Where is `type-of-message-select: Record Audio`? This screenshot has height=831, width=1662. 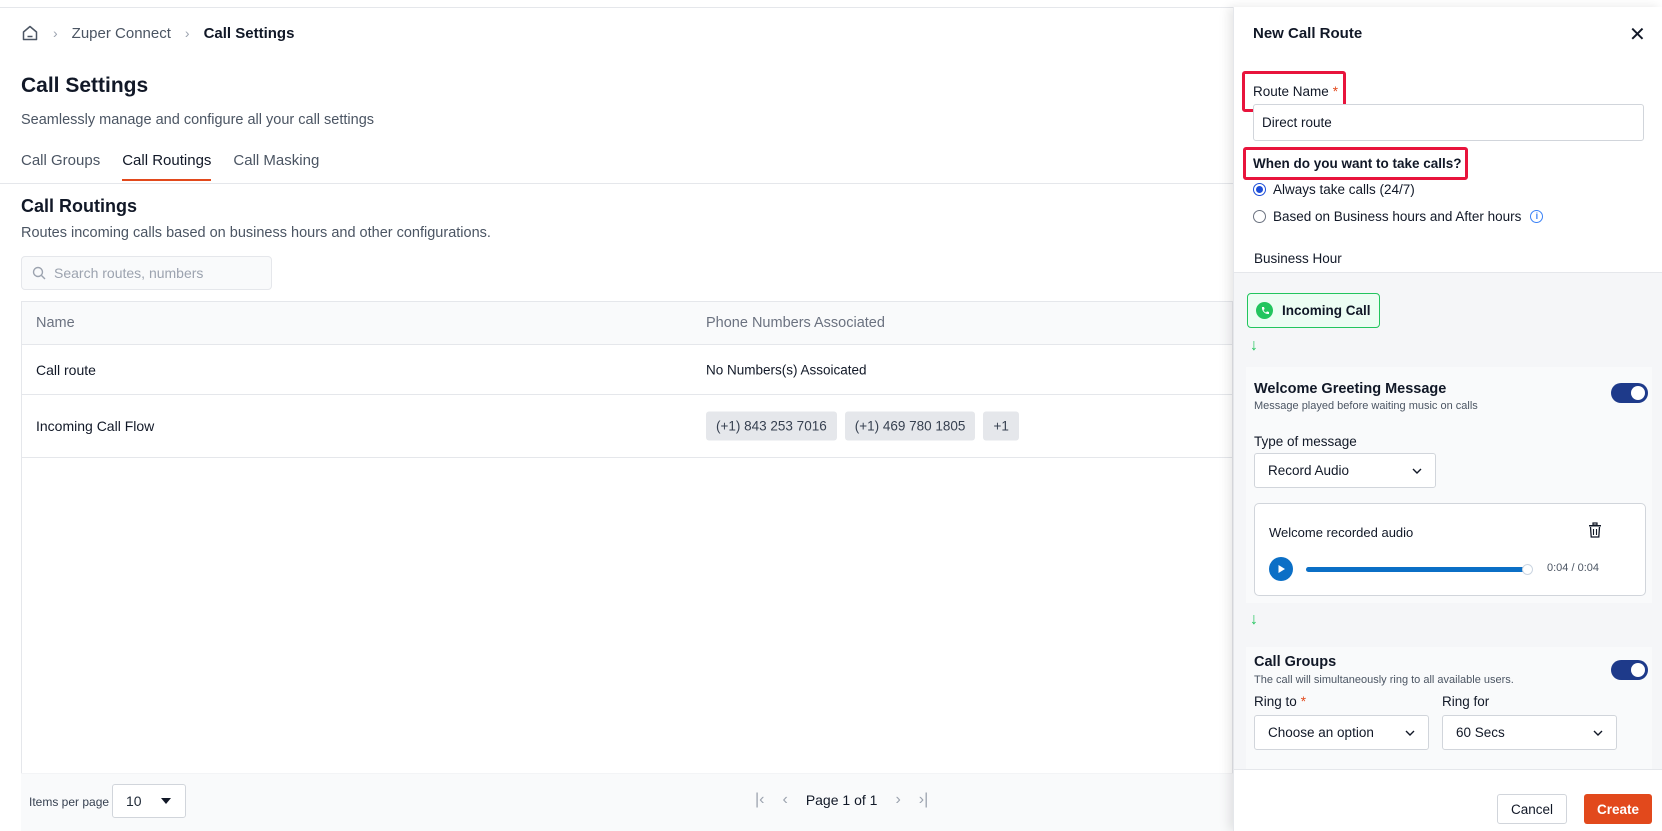 type-of-message-select: Record Audio is located at coordinates (1345, 470).